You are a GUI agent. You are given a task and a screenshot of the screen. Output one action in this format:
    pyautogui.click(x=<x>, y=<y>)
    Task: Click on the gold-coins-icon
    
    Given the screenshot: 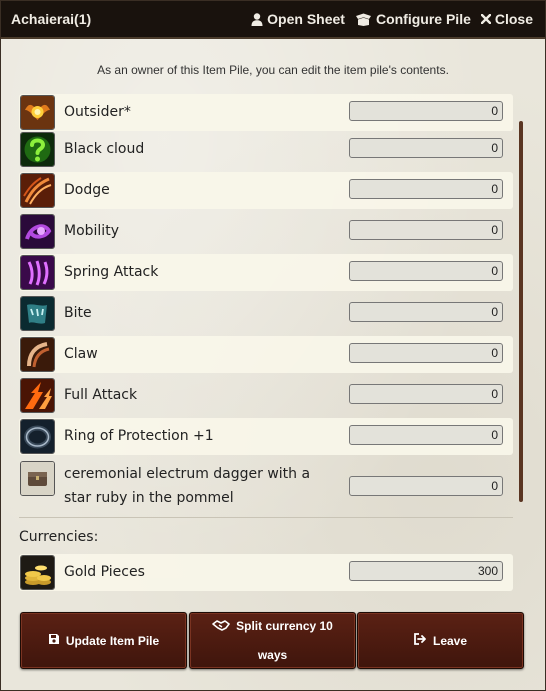 What is the action you would take?
    pyautogui.click(x=37, y=572)
    